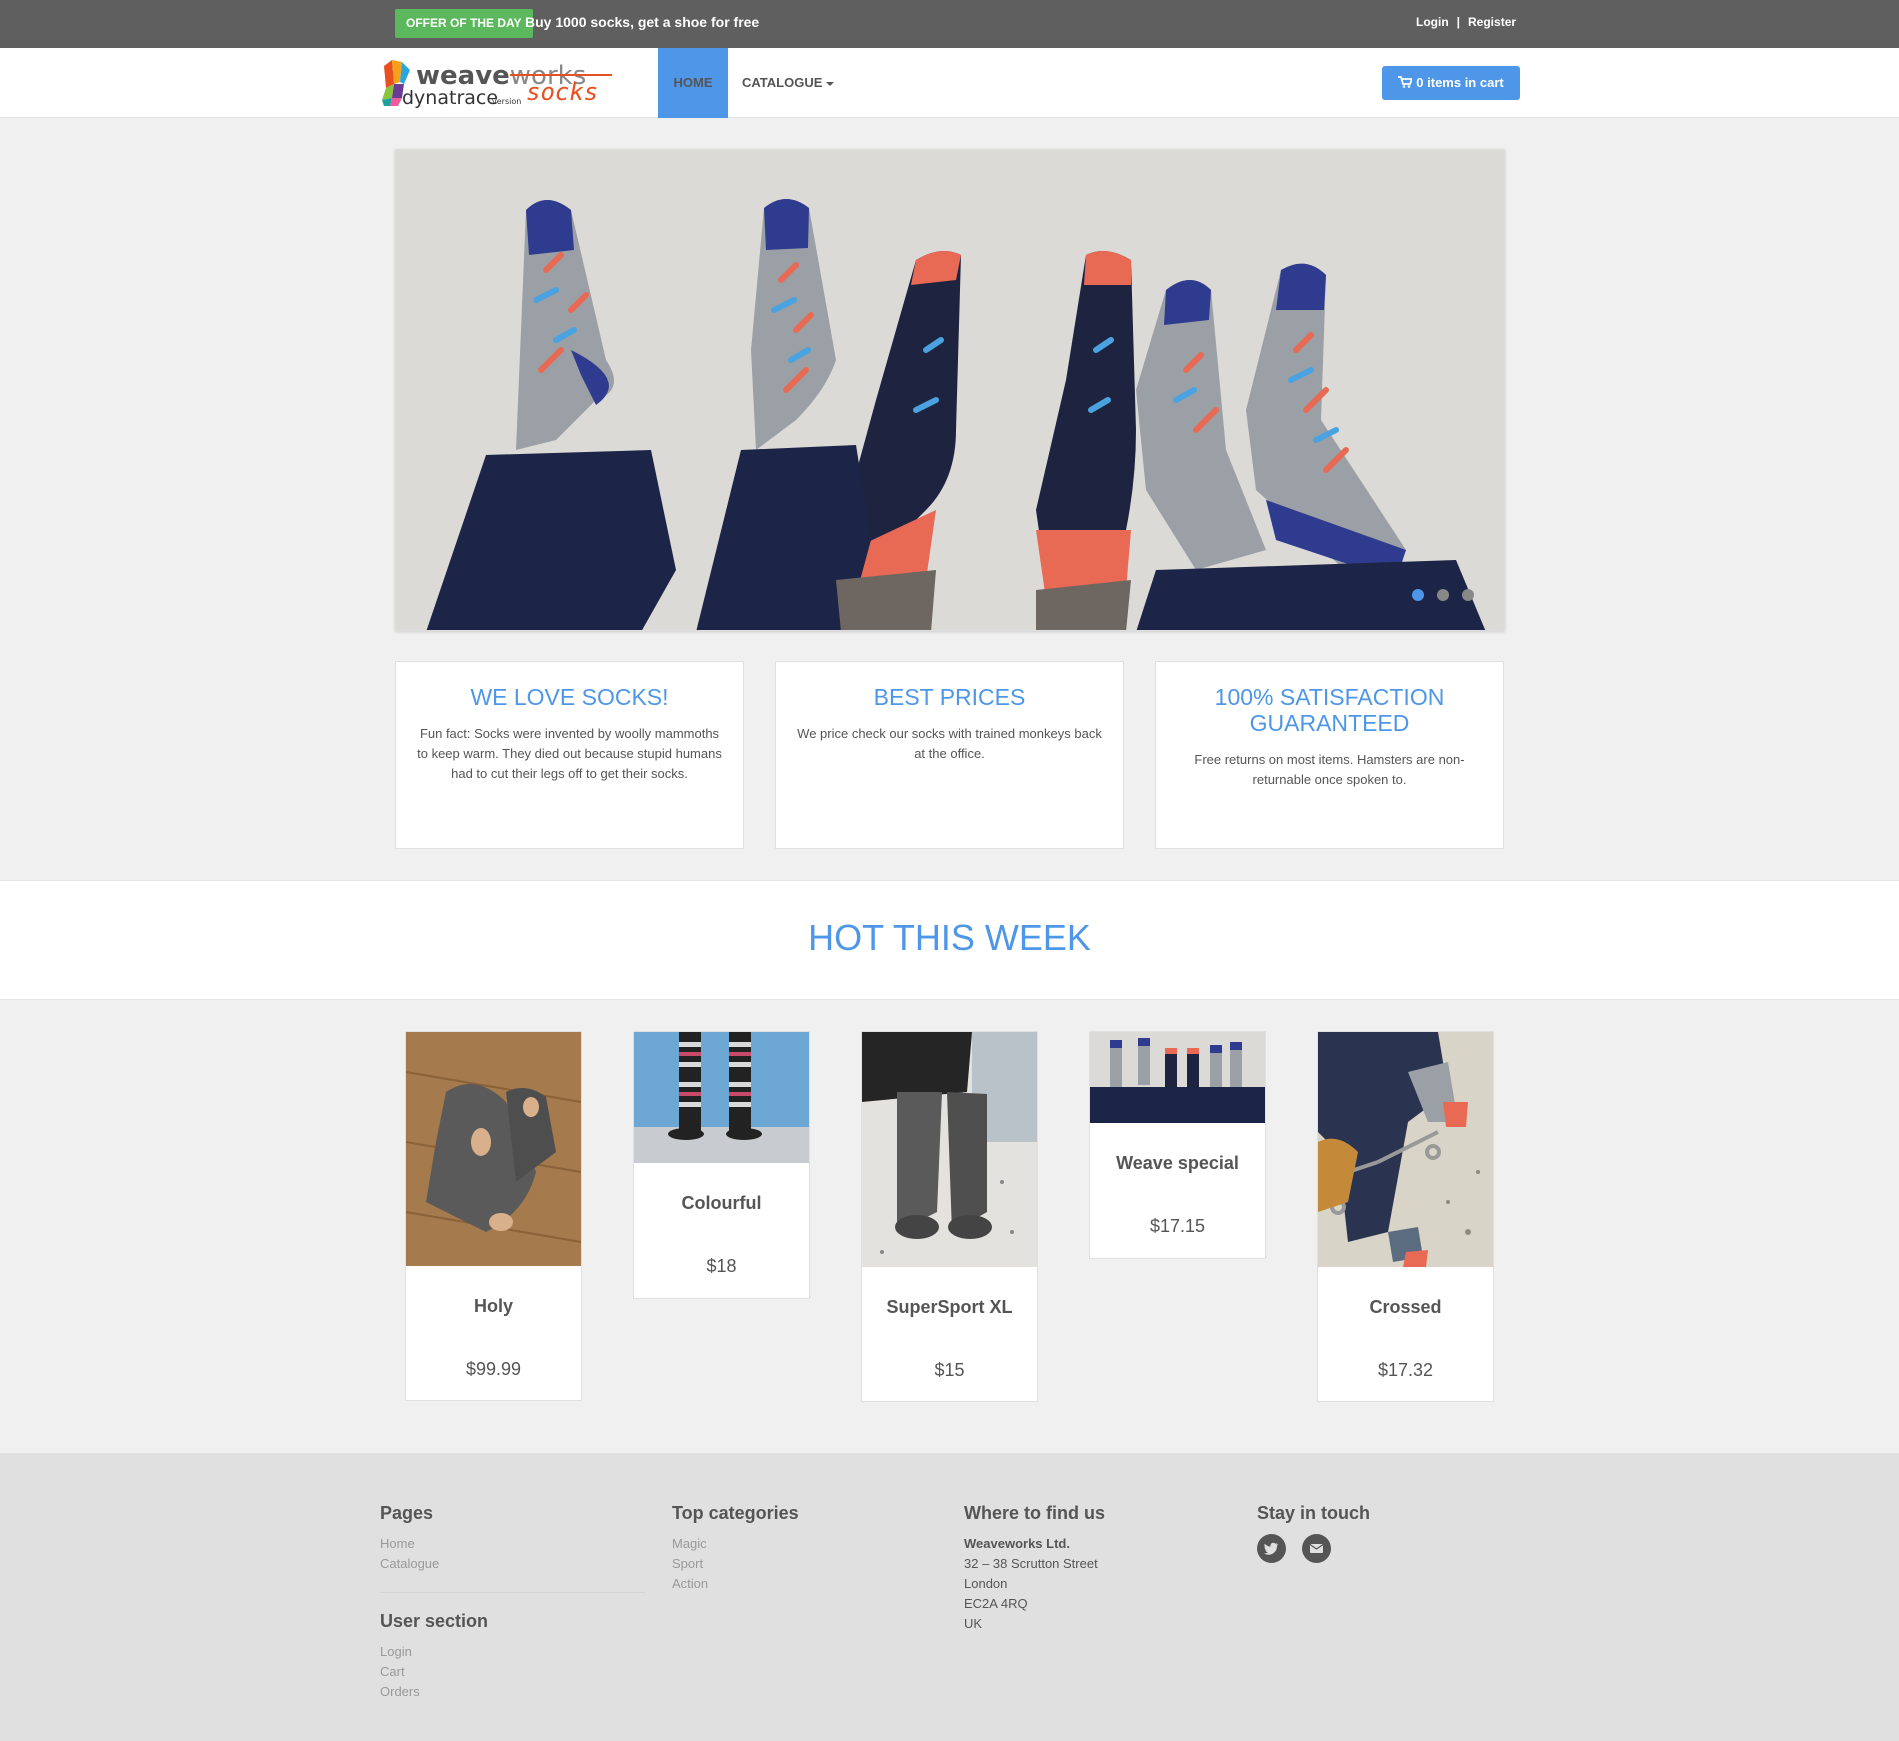 This screenshot has width=1899, height=1741. Describe the element at coordinates (996, 1603) in the screenshot. I see `address-line: EC2A 4RQ` at that location.